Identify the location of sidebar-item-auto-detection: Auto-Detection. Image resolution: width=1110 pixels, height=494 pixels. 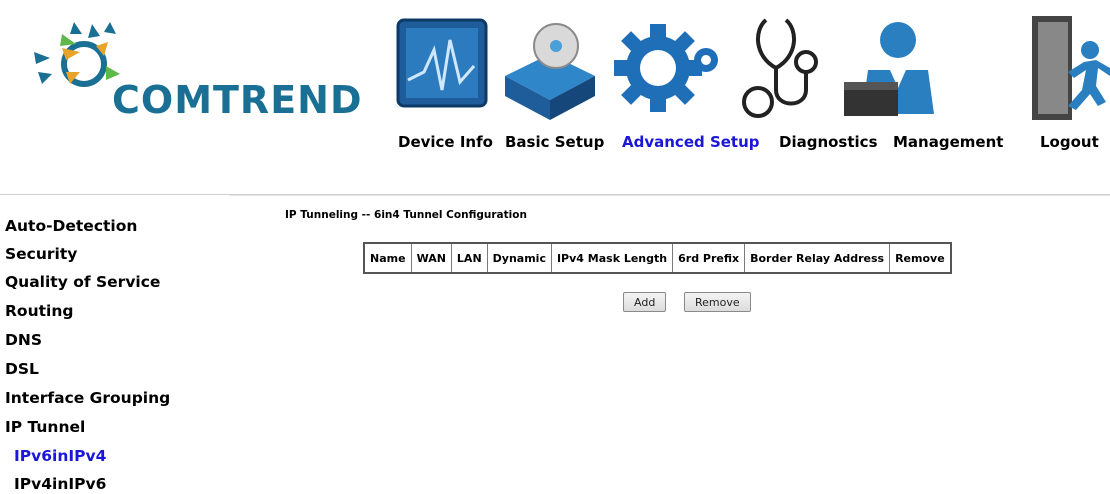
(71, 226).